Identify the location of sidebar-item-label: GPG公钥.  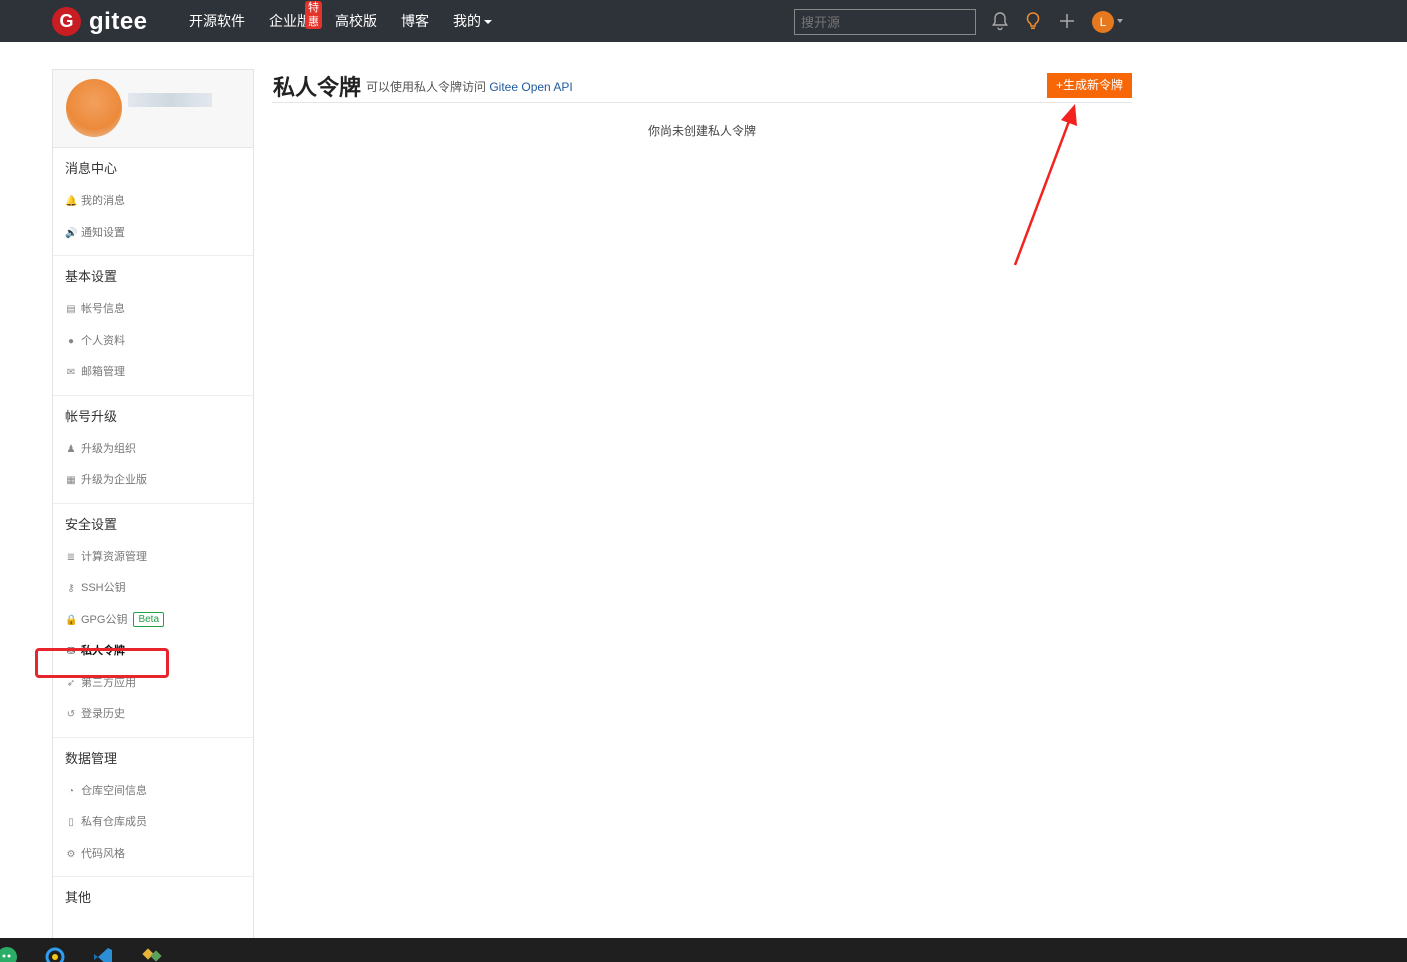
(104, 619).